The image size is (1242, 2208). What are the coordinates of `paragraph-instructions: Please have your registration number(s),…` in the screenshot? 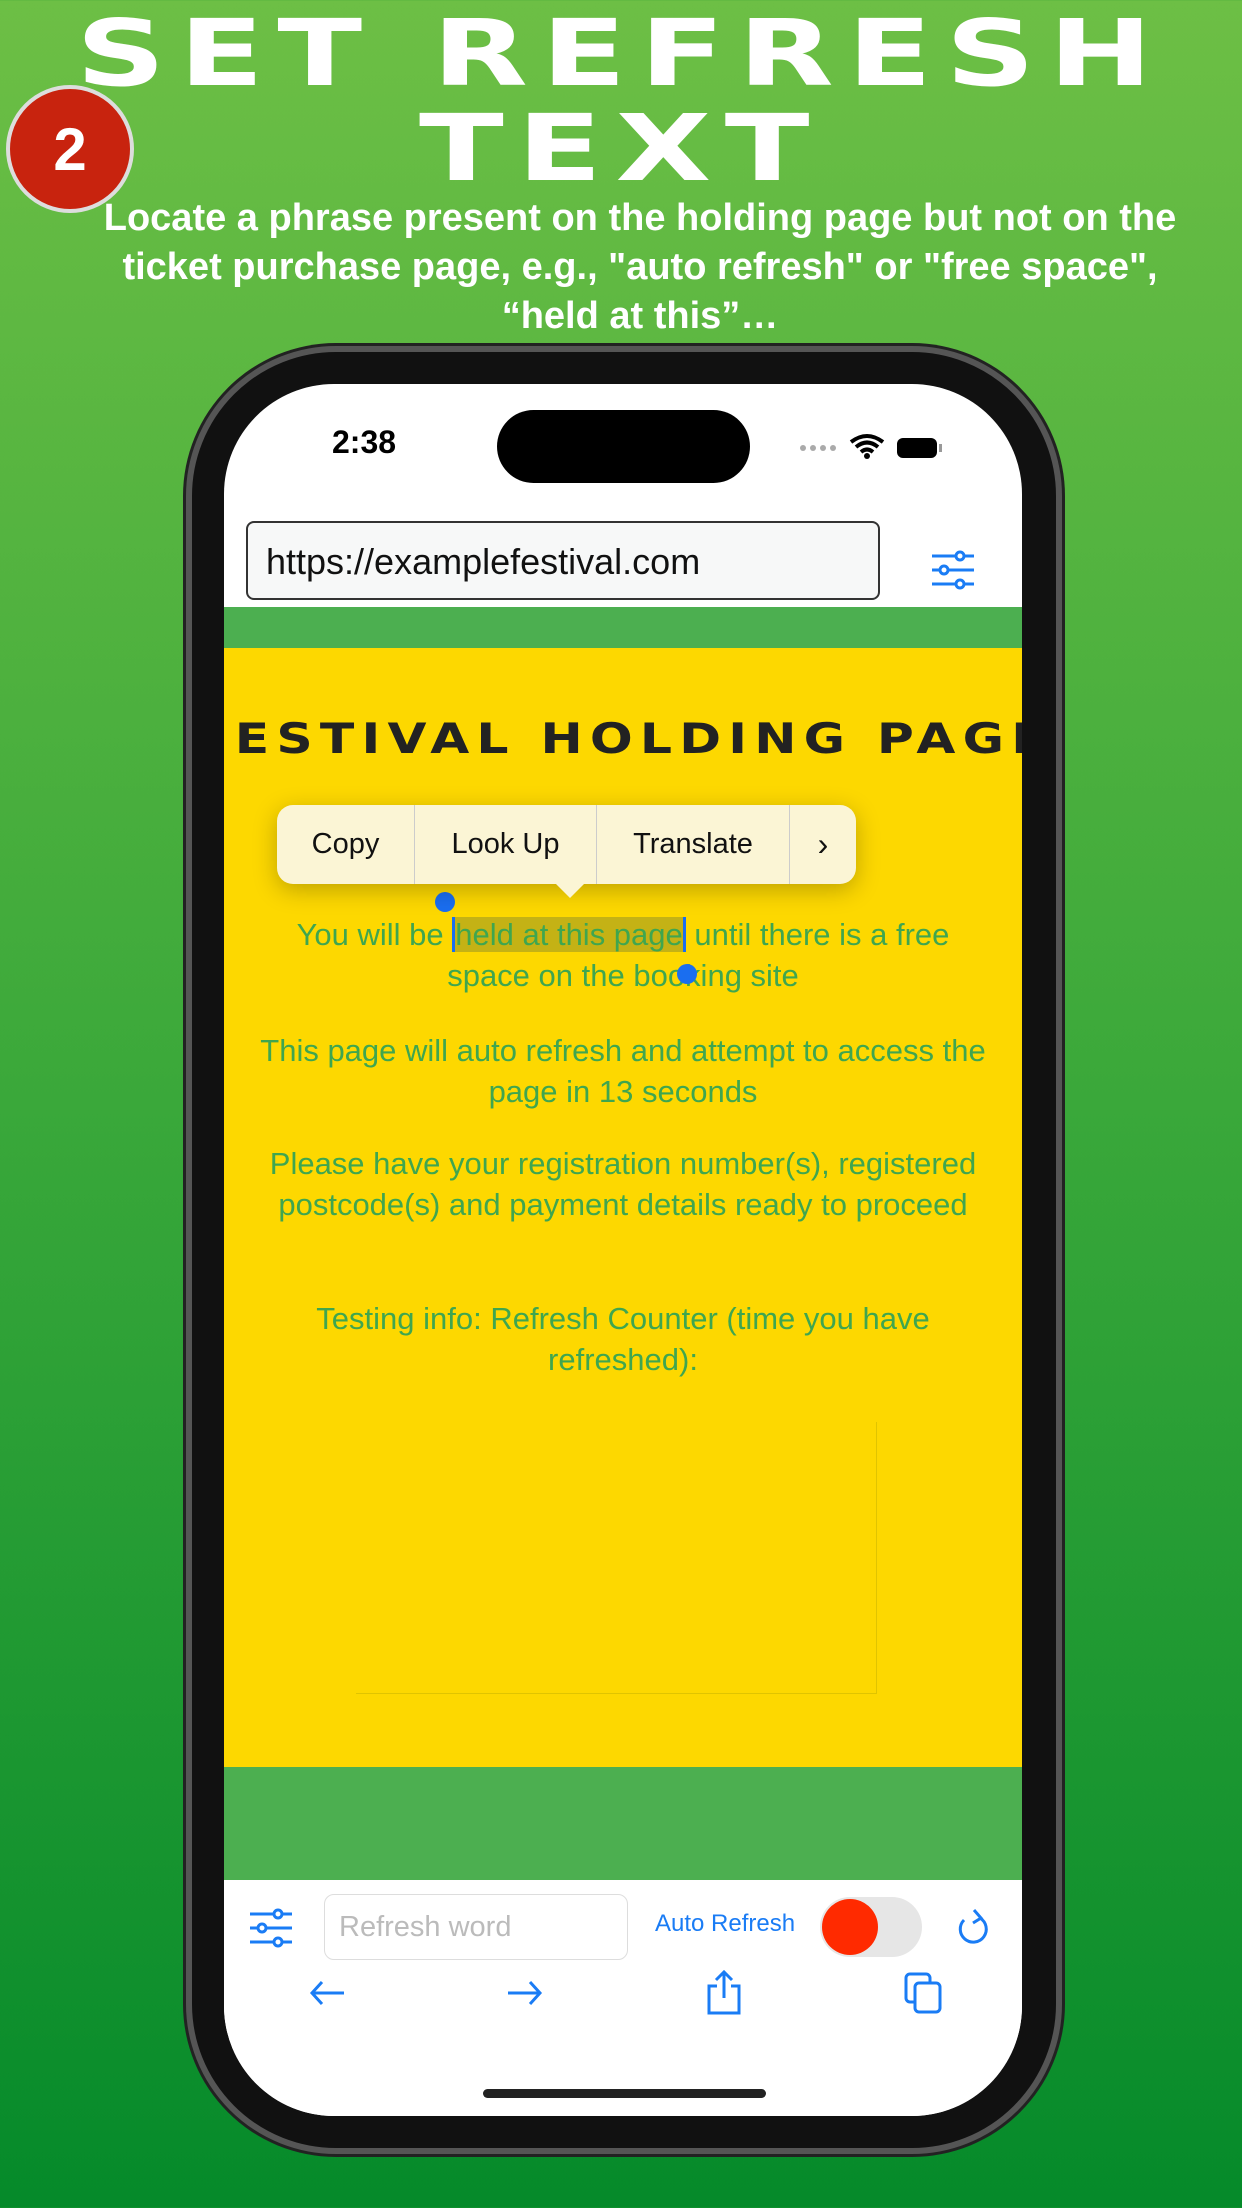 It's located at (623, 1184).